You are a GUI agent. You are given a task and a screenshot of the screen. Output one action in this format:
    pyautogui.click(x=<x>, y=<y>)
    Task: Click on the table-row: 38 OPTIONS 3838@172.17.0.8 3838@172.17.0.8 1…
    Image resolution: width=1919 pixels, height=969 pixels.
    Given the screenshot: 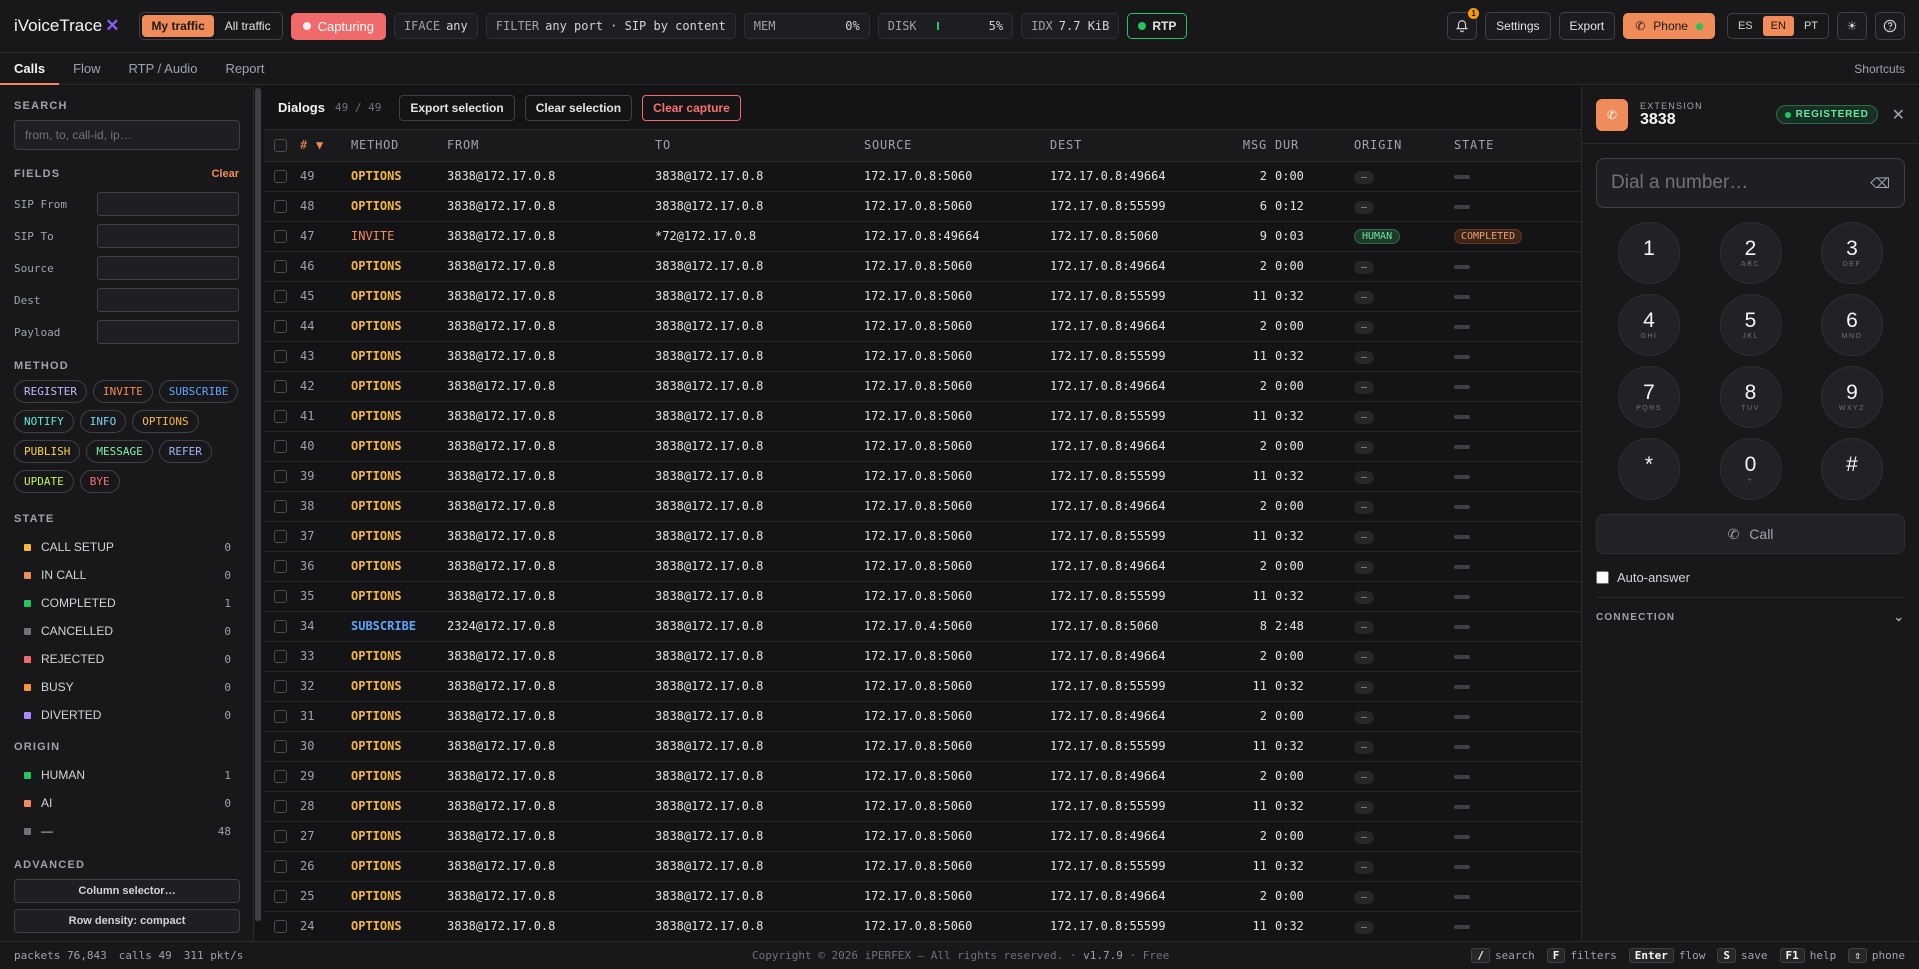 What is the action you would take?
    pyautogui.click(x=922, y=506)
    